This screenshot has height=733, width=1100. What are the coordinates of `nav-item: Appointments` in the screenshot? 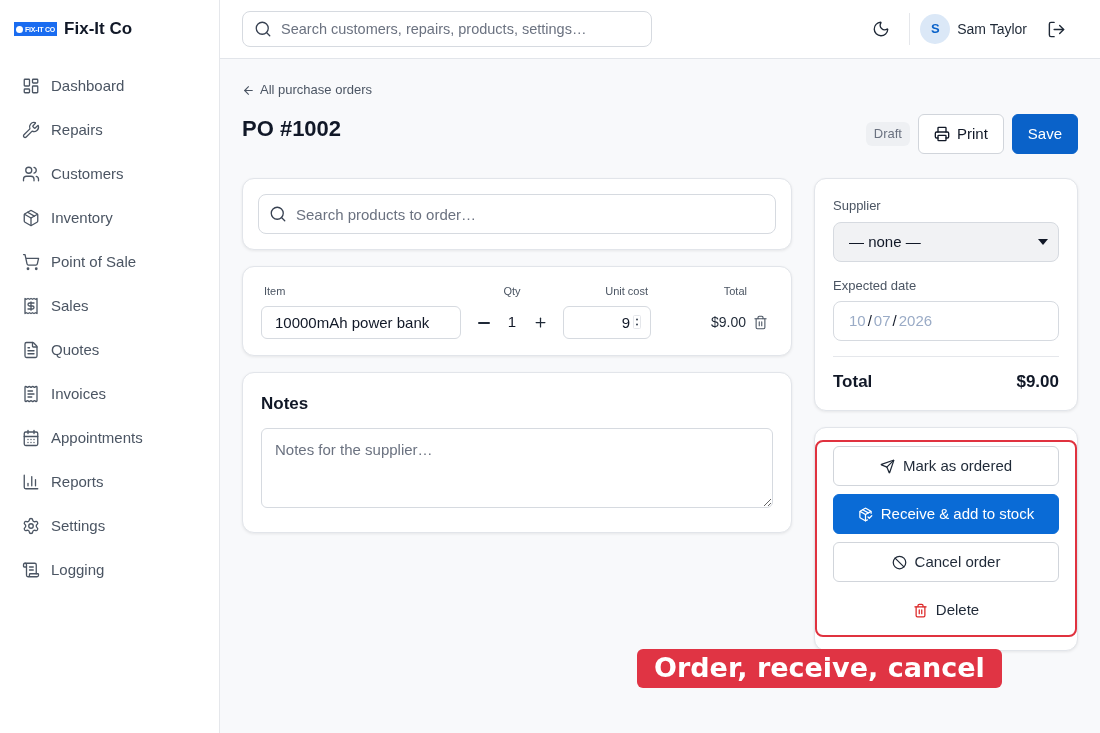 It's located at (109, 438).